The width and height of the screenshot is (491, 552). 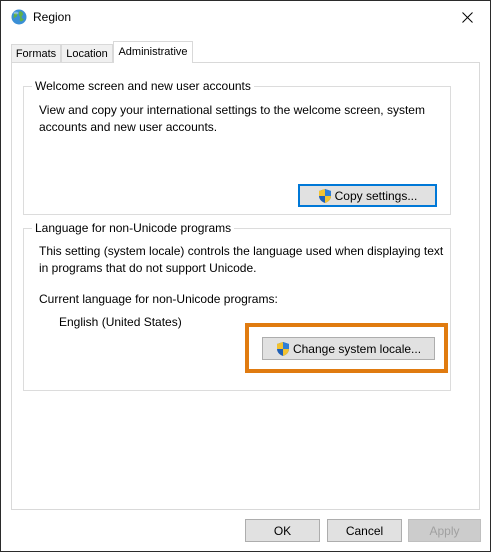 I want to click on globe-icon, so click(x=19, y=17).